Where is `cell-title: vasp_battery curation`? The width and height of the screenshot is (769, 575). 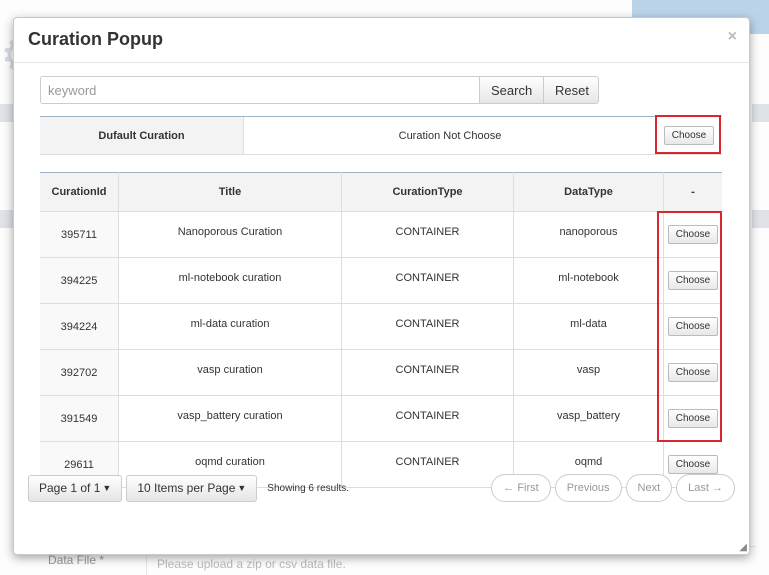 cell-title: vasp_battery curation is located at coordinates (230, 418).